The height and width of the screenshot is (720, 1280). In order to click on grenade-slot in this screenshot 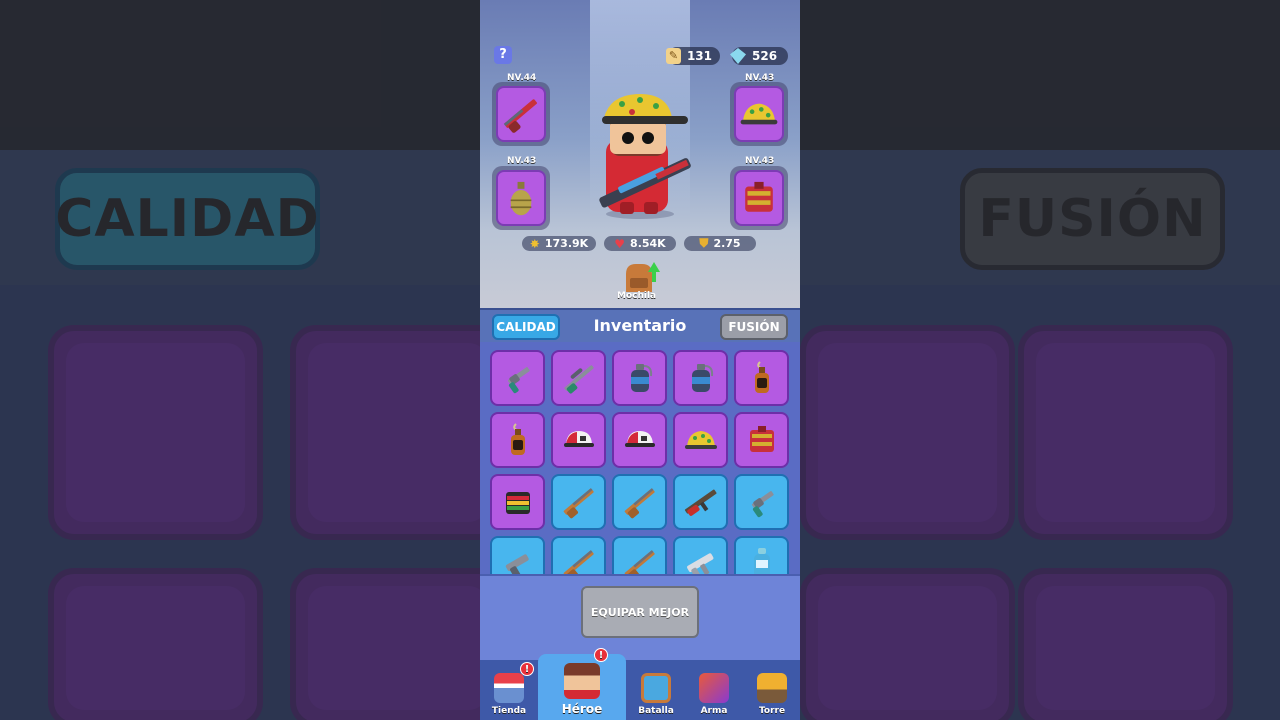, I will do `click(521, 198)`.